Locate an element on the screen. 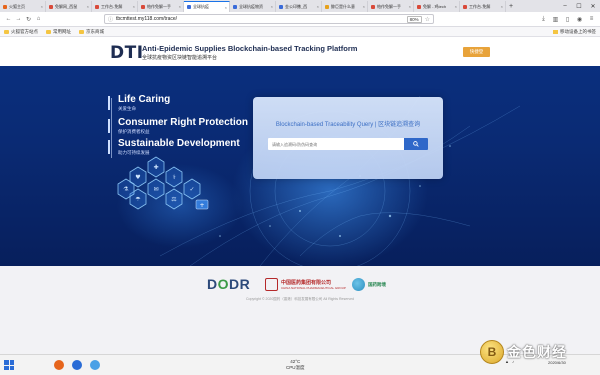 This screenshot has width=600, height=375. bookmark-item: 火狐官方站点 is located at coordinates (21, 32).